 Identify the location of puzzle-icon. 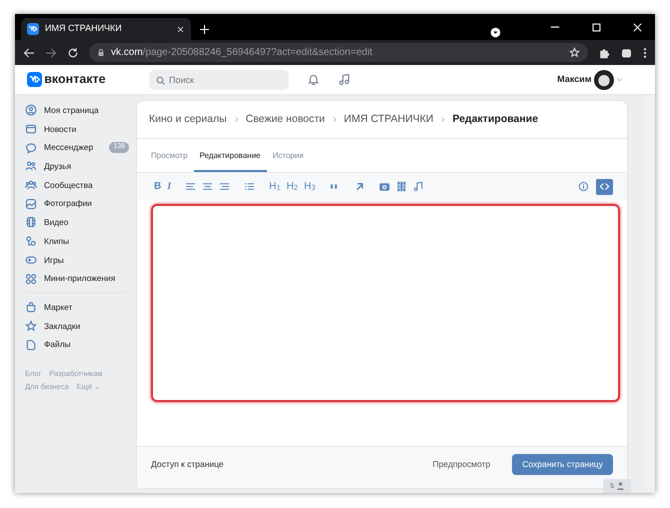
(604, 52).